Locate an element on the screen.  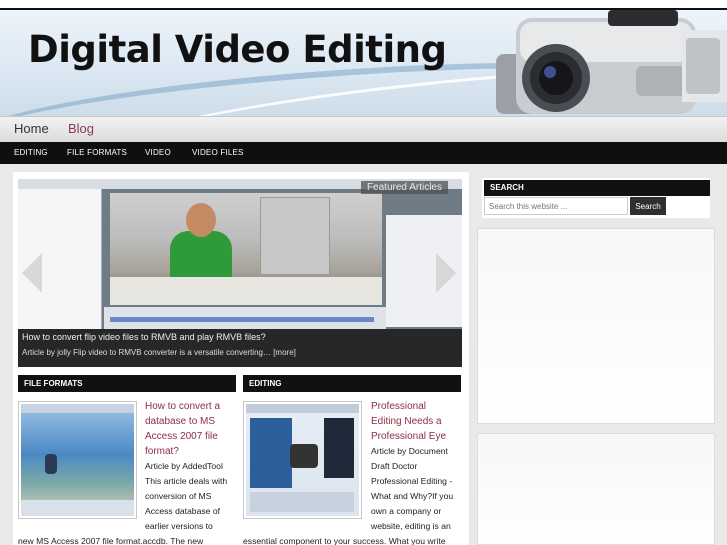
post-excerpt-line: earlier versions to is located at coordinates (179, 526).